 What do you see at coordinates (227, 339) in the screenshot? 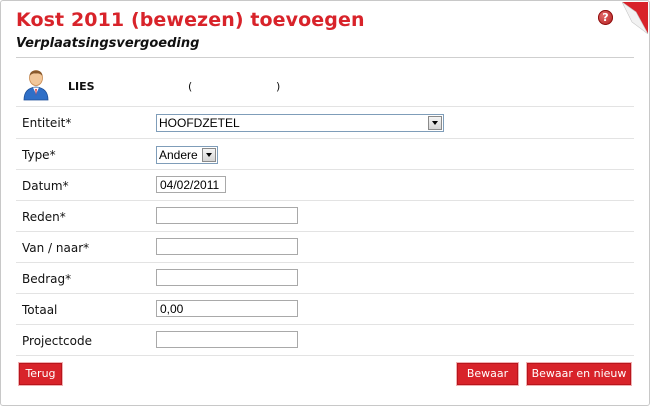
I see `projectcode-input` at bounding box center [227, 339].